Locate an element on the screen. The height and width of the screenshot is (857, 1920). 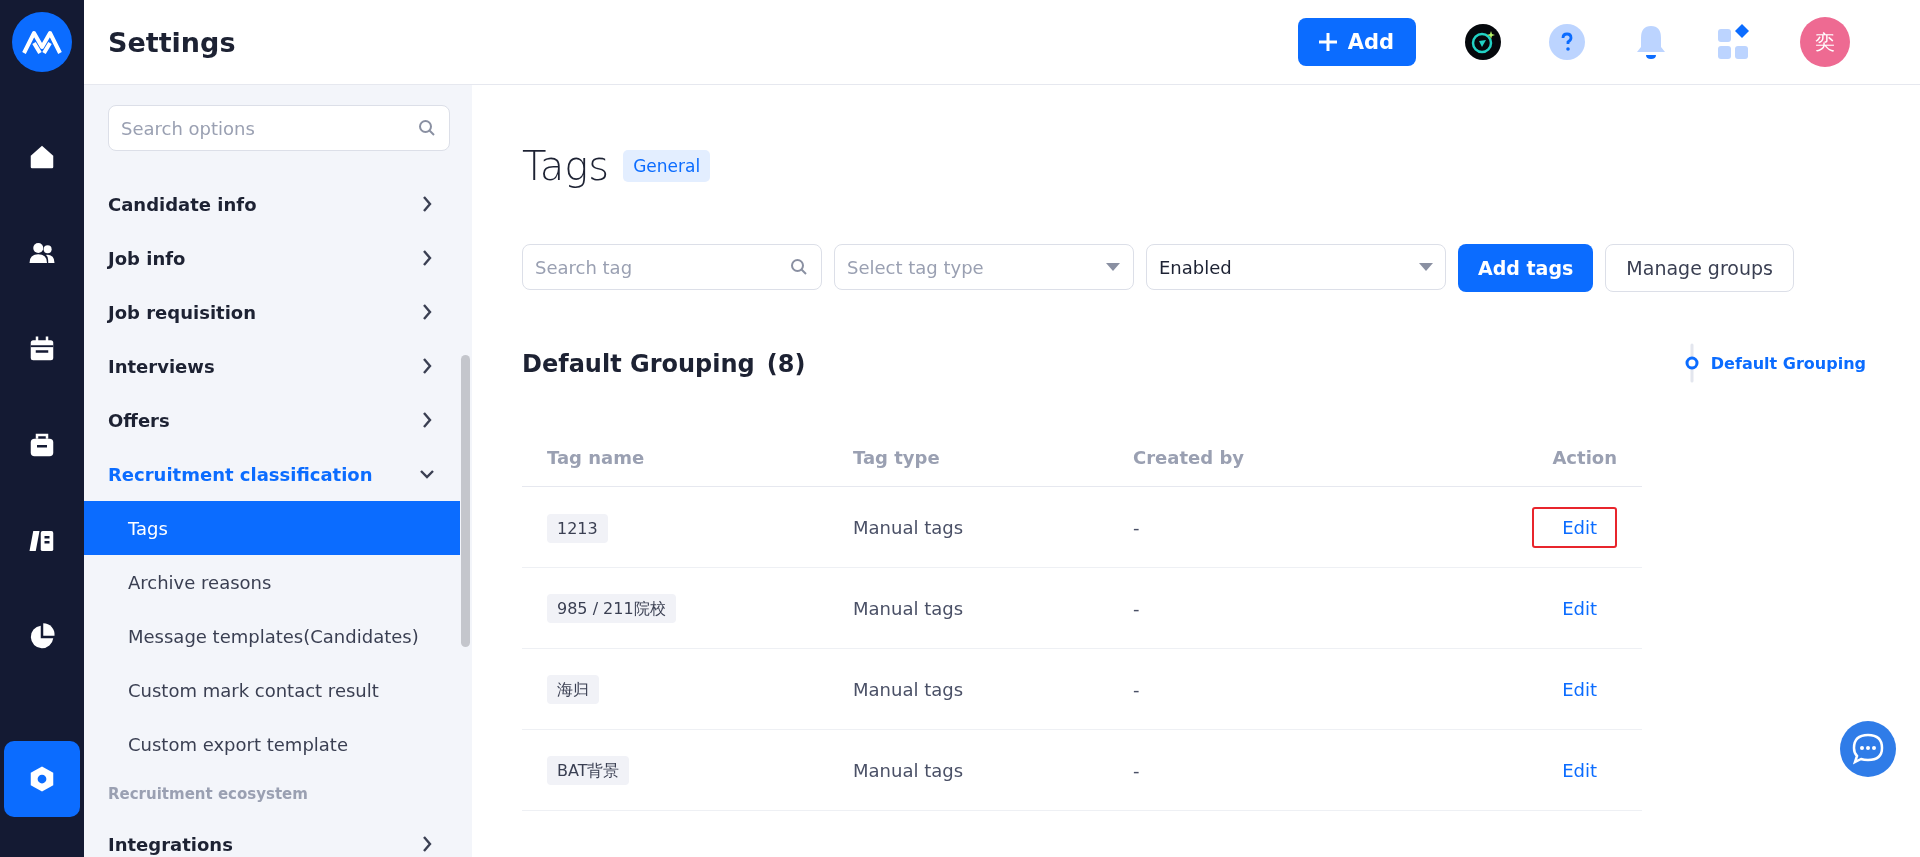
status-select: Enabled is located at coordinates (1296, 267).